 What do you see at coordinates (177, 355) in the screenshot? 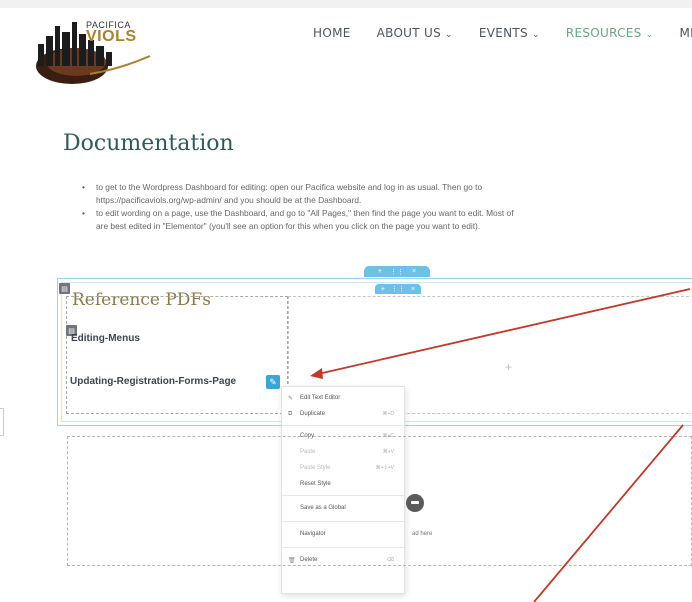
I see `column-left` at bounding box center [177, 355].